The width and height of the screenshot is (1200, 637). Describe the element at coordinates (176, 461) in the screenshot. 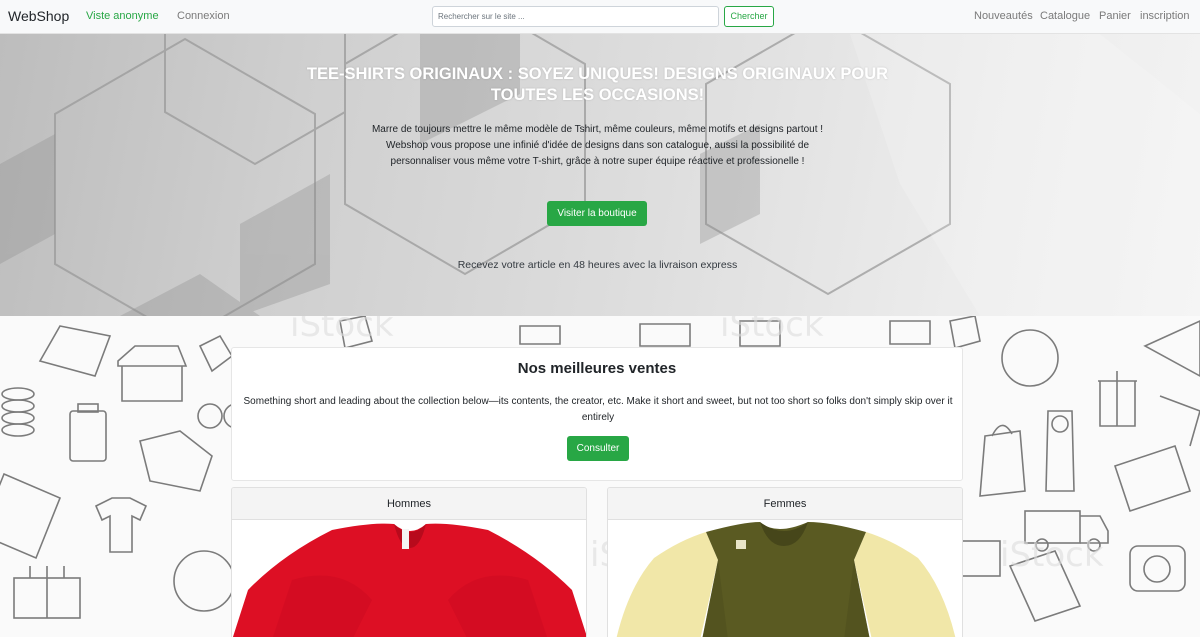

I see `map-icon` at that location.